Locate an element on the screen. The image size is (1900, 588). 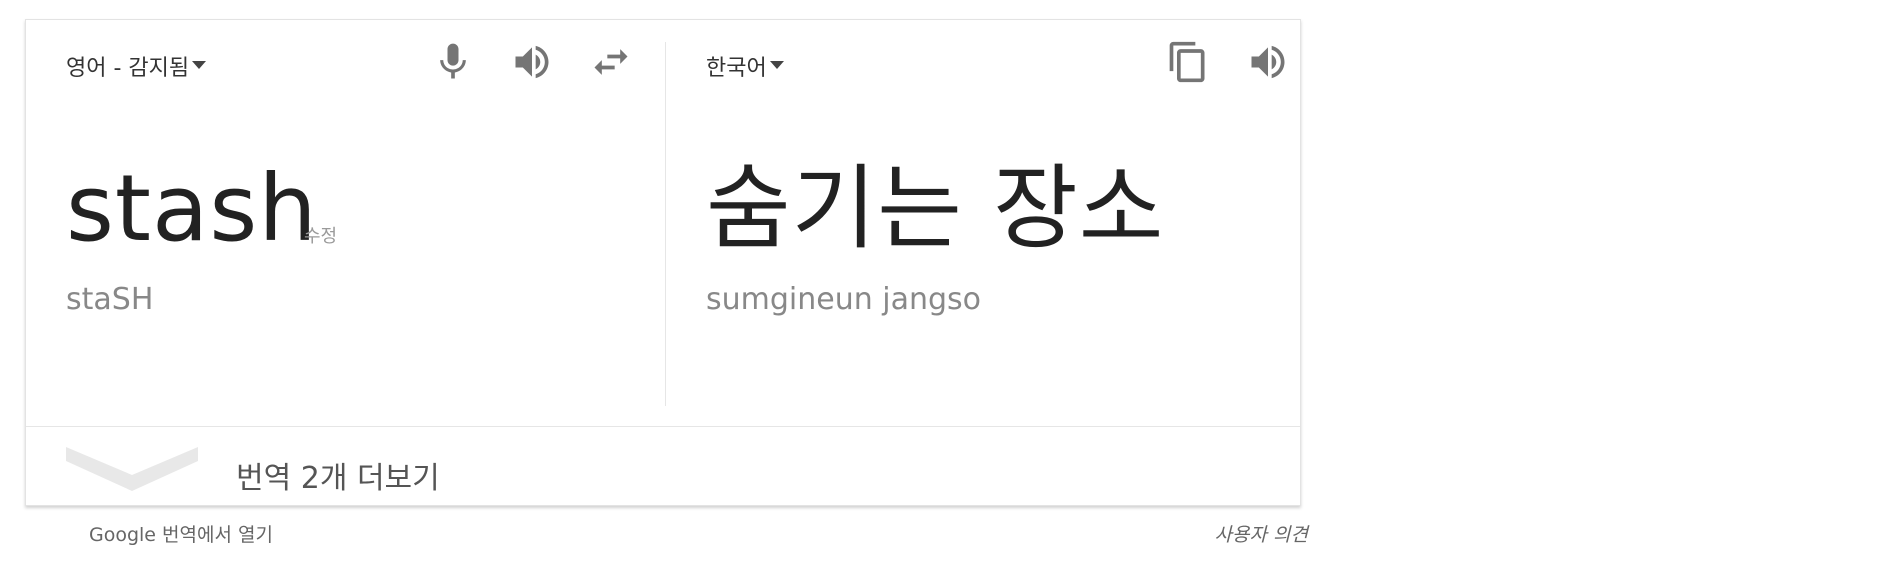
copy-icon is located at coordinates (1188, 62).